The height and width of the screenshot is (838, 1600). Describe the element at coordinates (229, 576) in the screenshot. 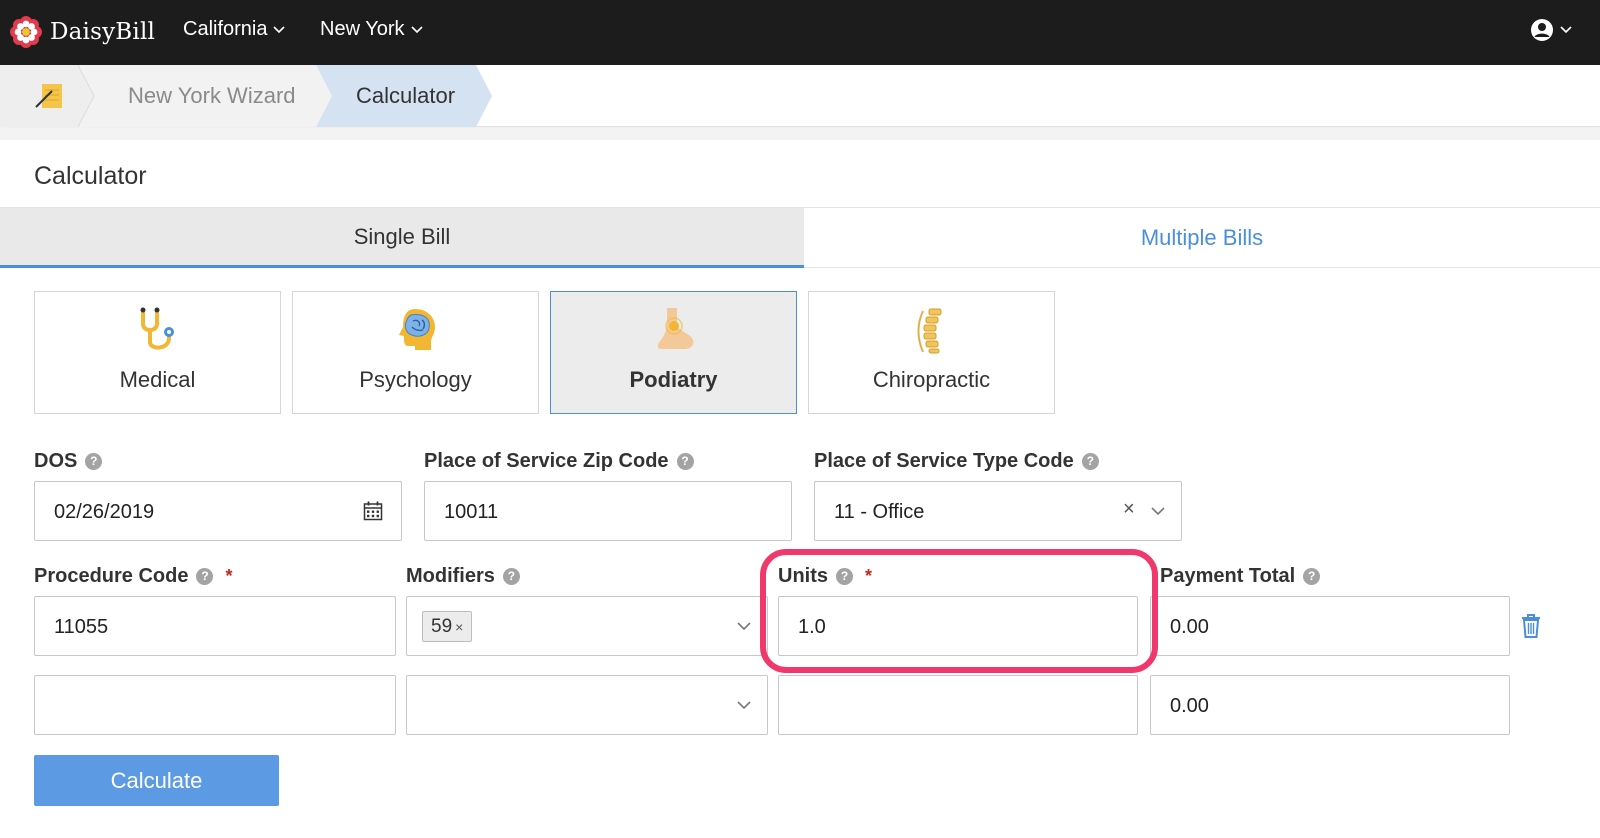

I see `required-mark: *` at that location.